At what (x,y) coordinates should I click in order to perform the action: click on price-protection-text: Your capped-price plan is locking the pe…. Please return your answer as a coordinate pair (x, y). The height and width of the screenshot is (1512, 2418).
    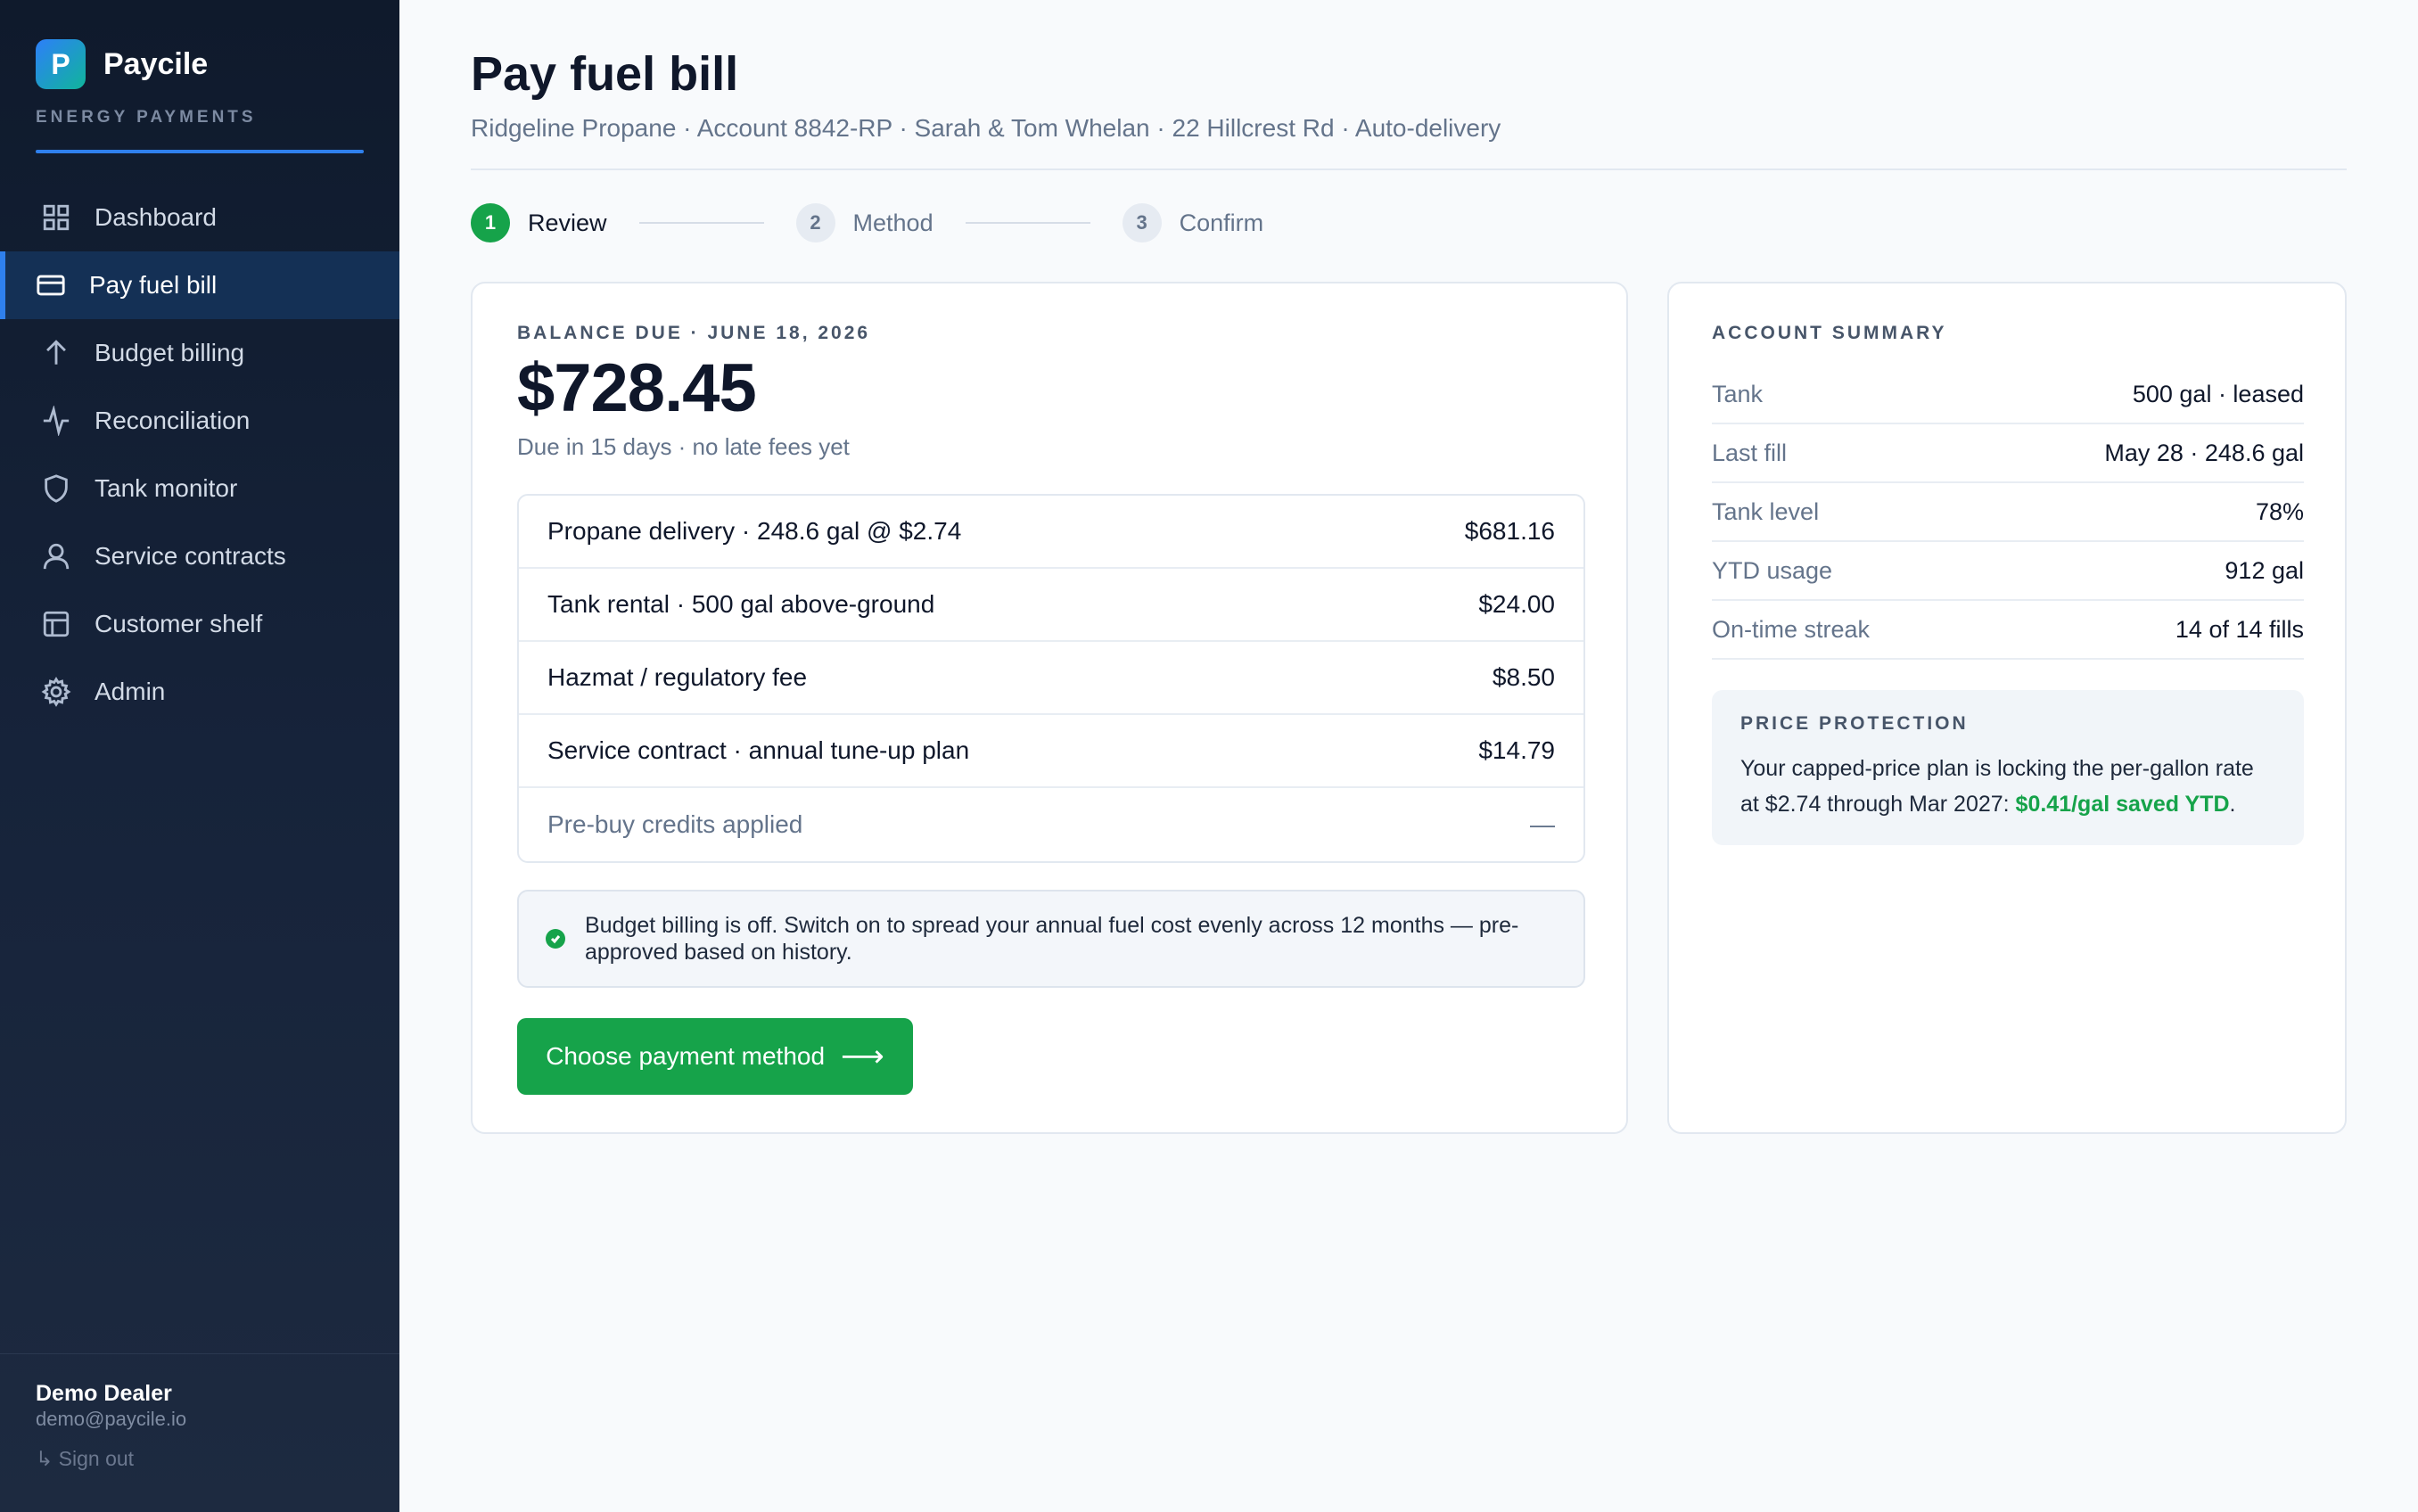
    Looking at the image, I should click on (2007, 786).